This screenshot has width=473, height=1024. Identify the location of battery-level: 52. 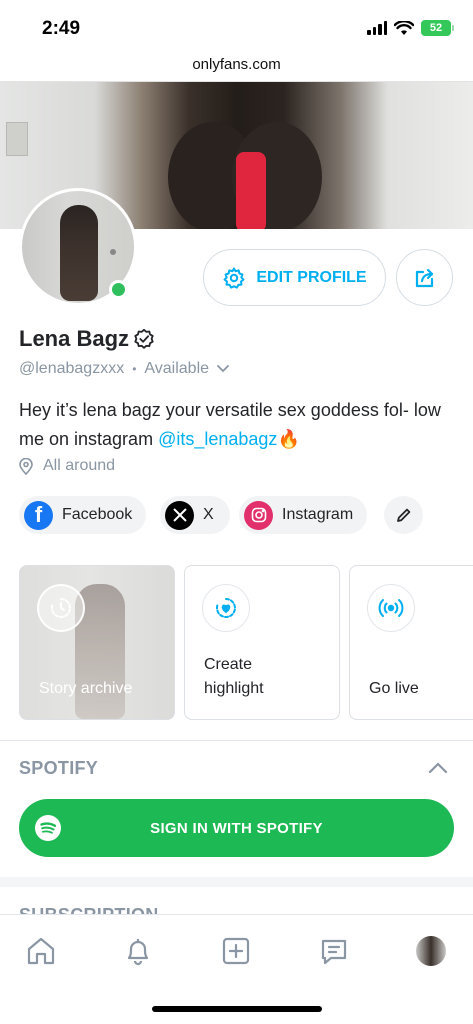
(436, 28).